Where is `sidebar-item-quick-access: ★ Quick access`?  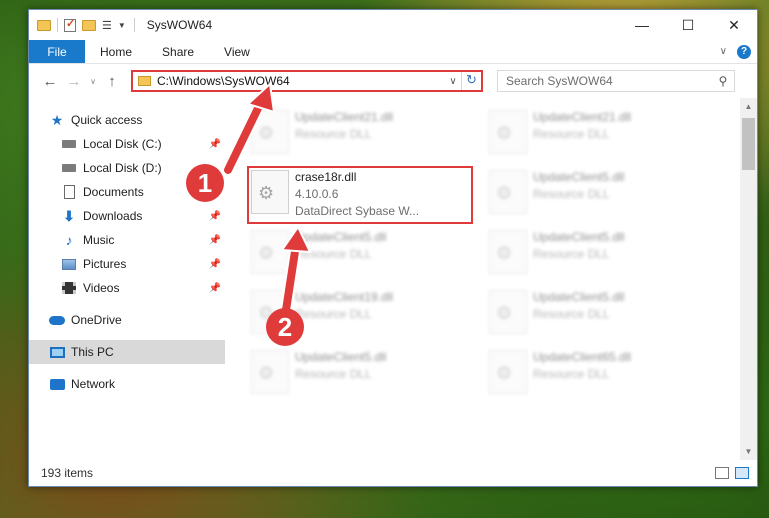
sidebar-item-quick-access: ★ Quick access is located at coordinates (127, 120).